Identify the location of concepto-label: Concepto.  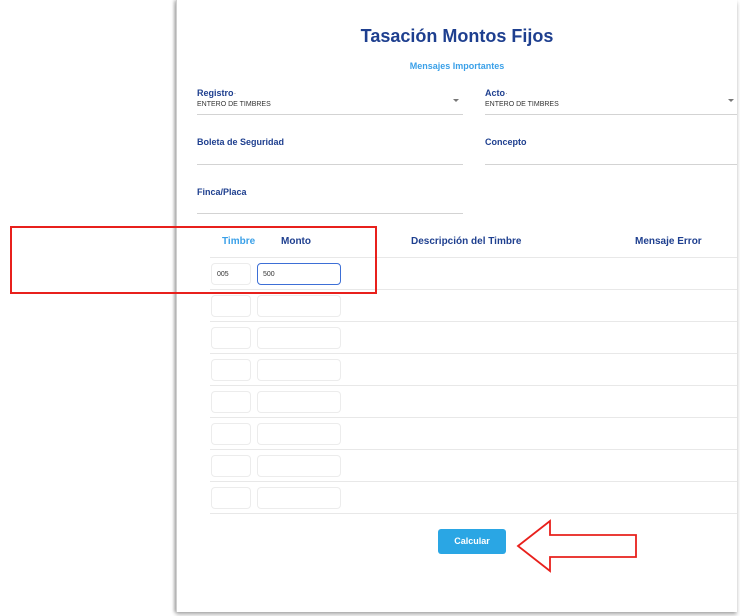
(506, 142).